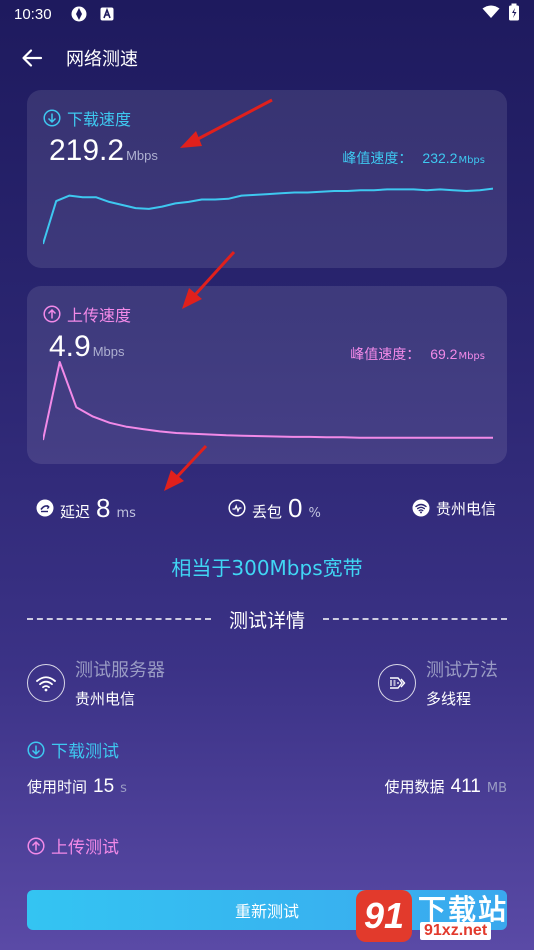 The width and height of the screenshot is (534, 950). What do you see at coordinates (449, 699) in the screenshot?
I see `method-value: 多线程` at bounding box center [449, 699].